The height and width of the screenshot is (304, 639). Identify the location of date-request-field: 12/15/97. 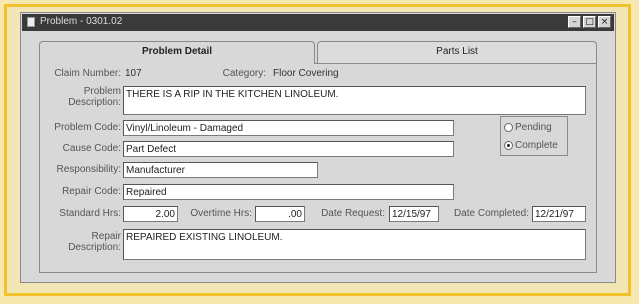
(414, 214).